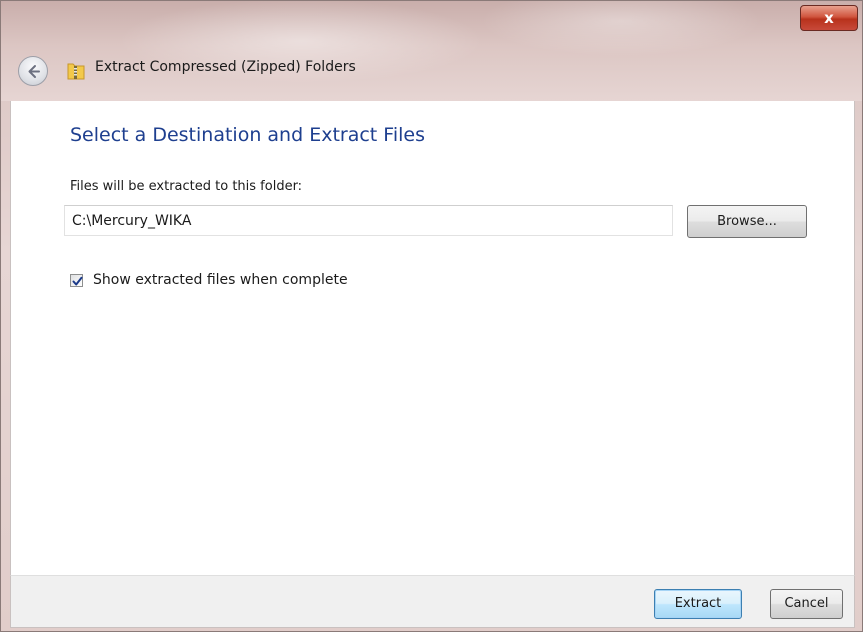 The image size is (863, 632). Describe the element at coordinates (806, 604) in the screenshot. I see `cancel-button: Cancel` at that location.